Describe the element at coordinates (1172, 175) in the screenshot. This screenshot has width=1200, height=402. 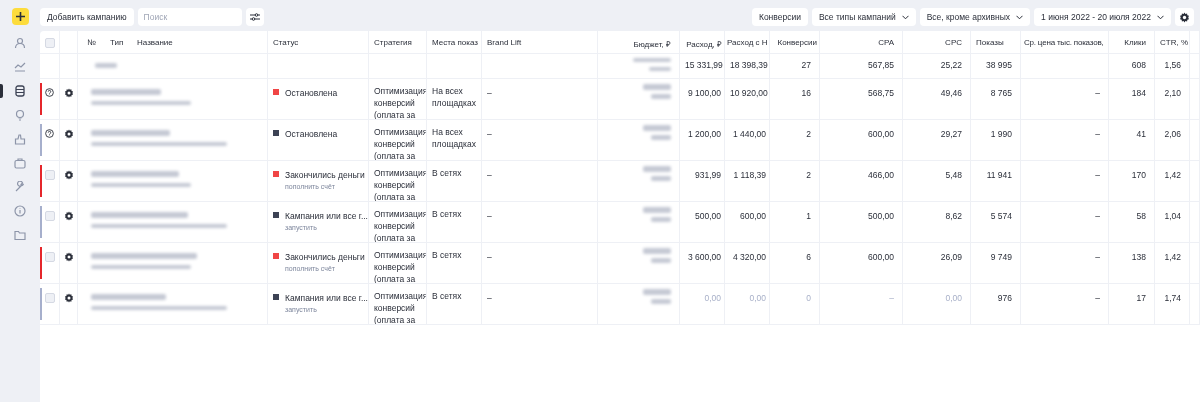
I see `table-cell: 1,42` at that location.